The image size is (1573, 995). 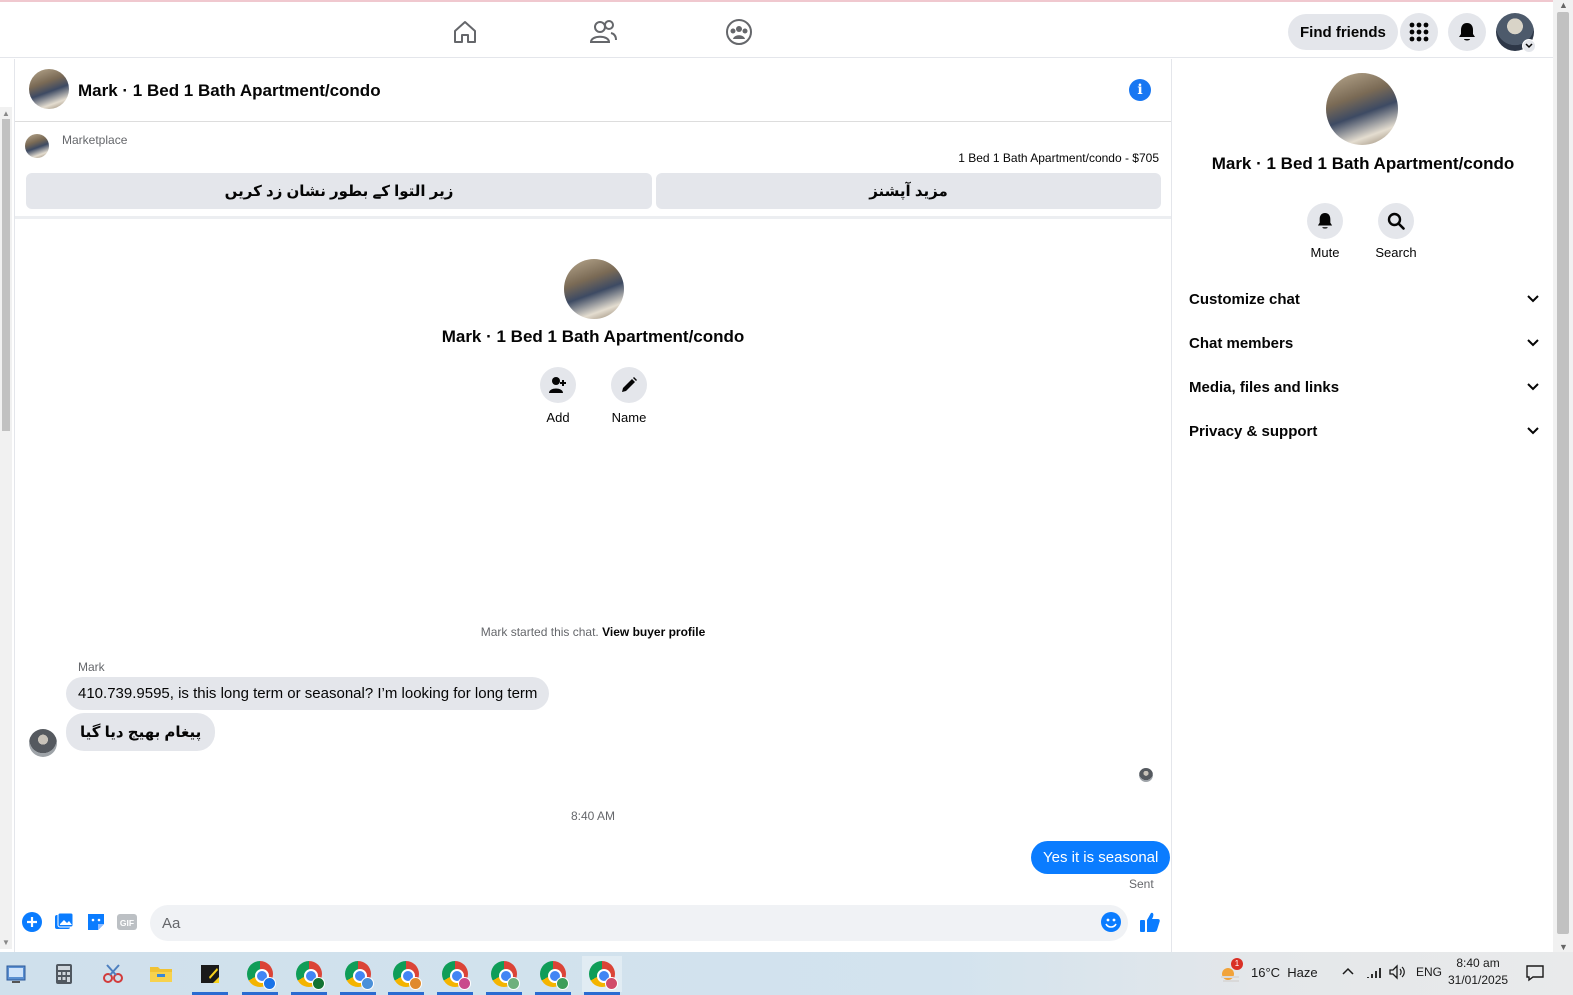 What do you see at coordinates (1478, 963) in the screenshot?
I see `clock-time: 8:40 am` at bounding box center [1478, 963].